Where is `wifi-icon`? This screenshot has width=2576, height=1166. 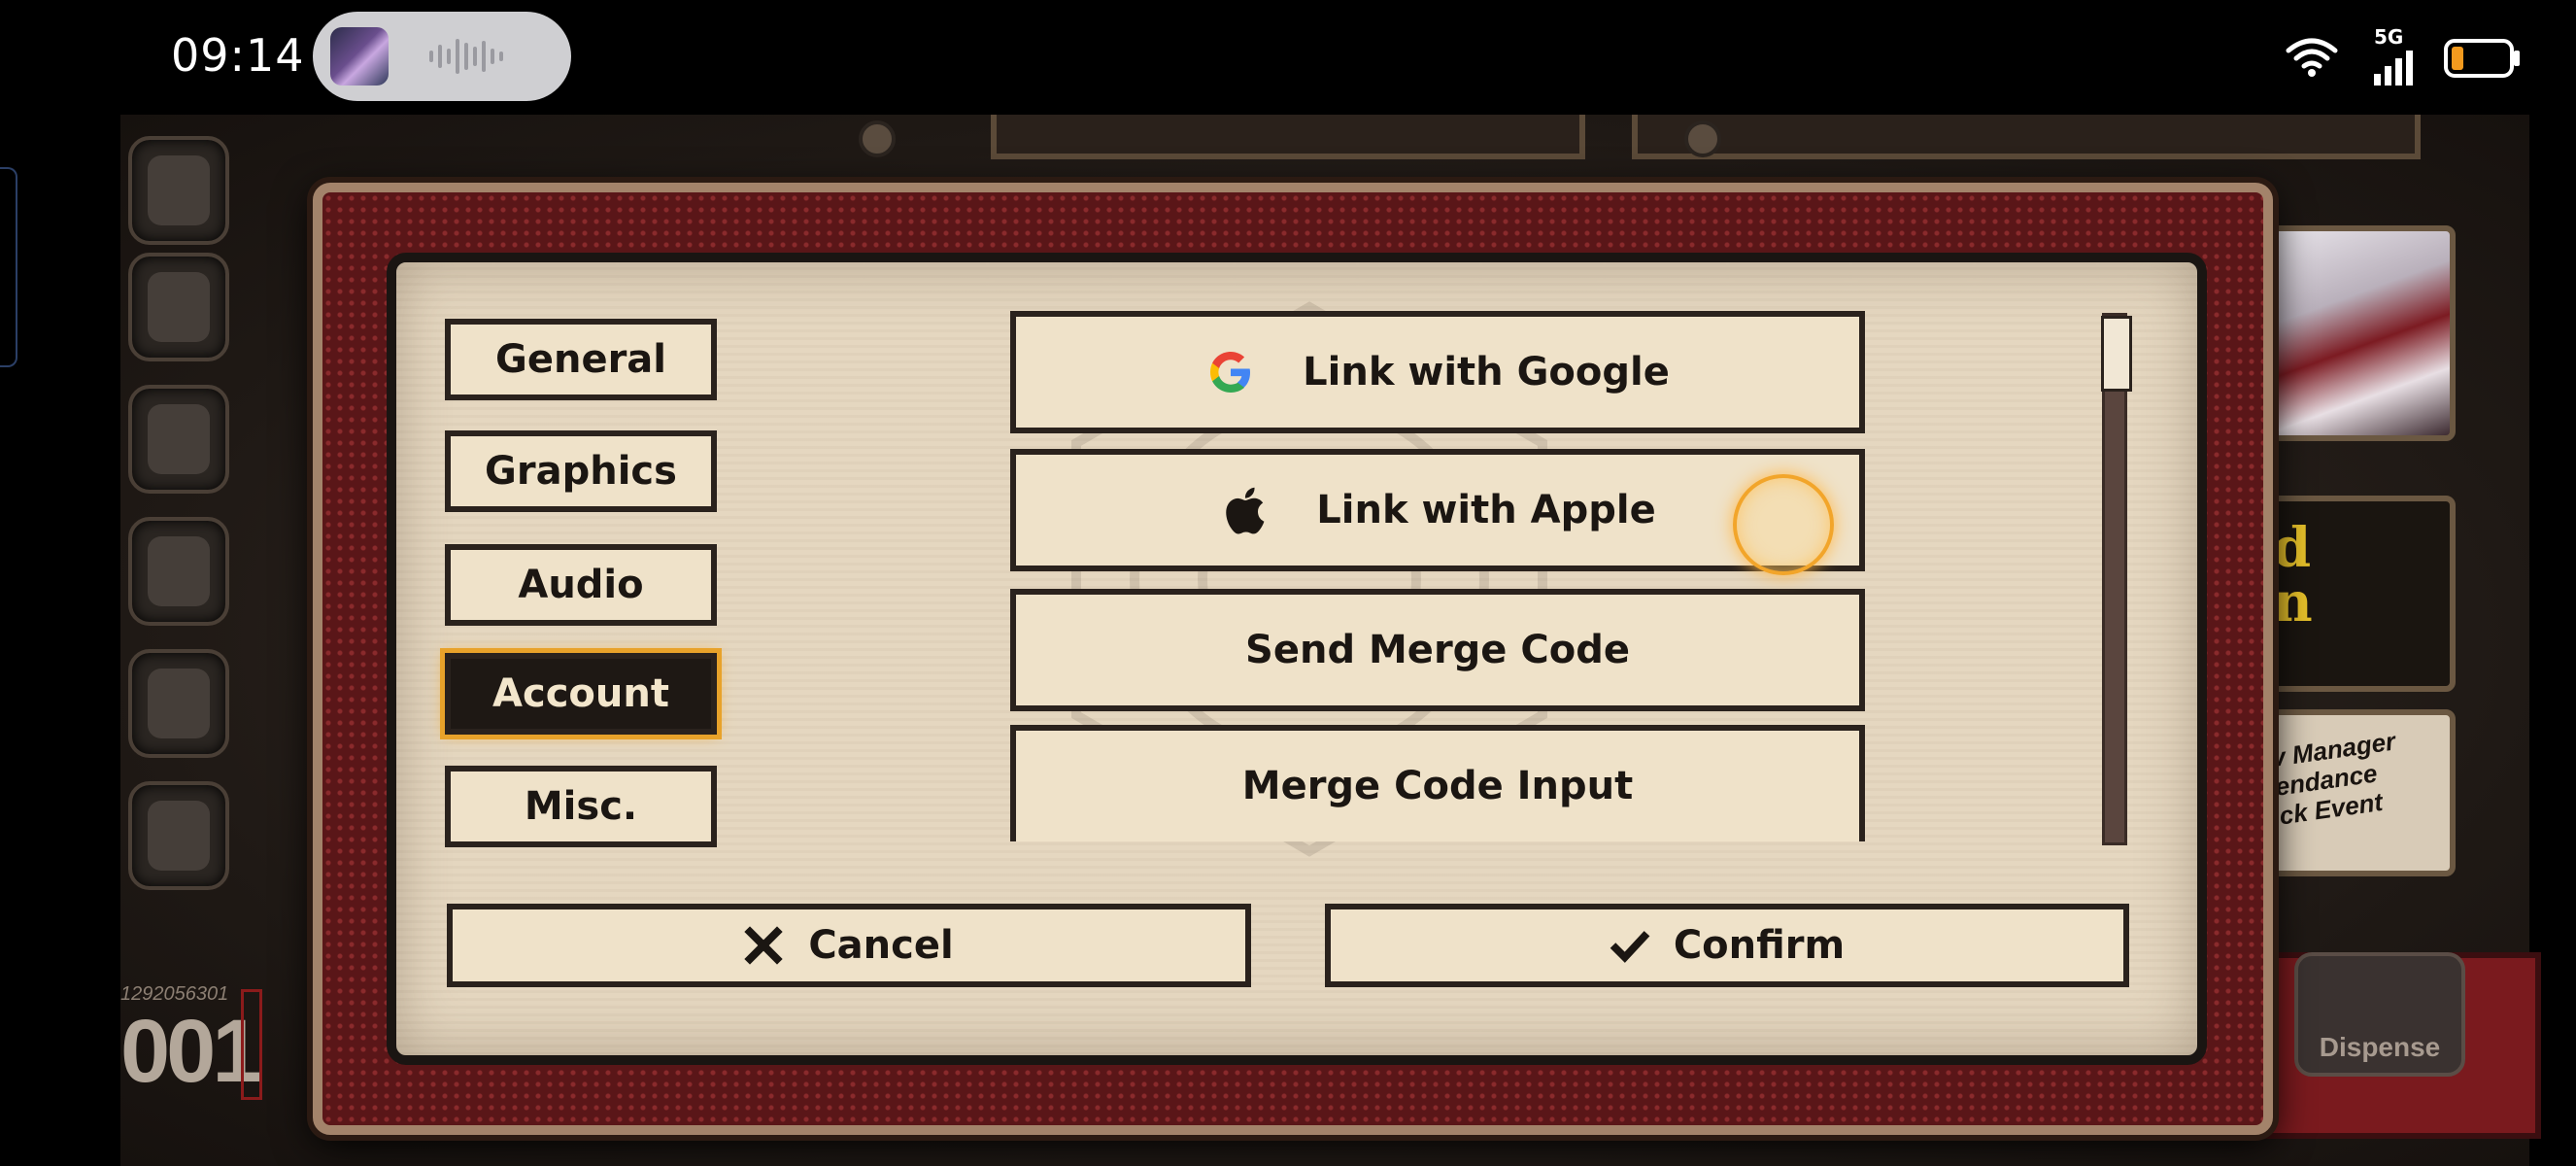 wifi-icon is located at coordinates (2312, 57).